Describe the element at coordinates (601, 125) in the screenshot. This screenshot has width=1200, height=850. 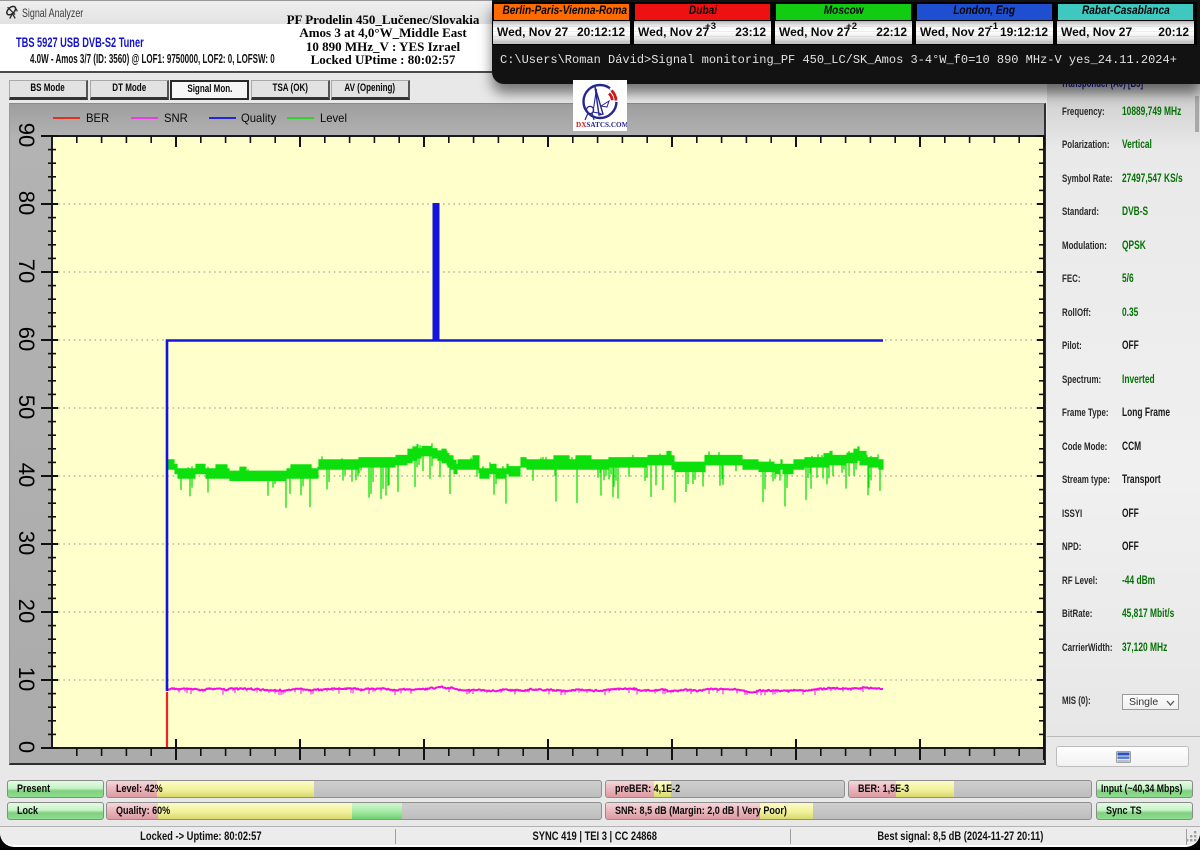
I see `svg-text: DXSATCS.COM` at that location.